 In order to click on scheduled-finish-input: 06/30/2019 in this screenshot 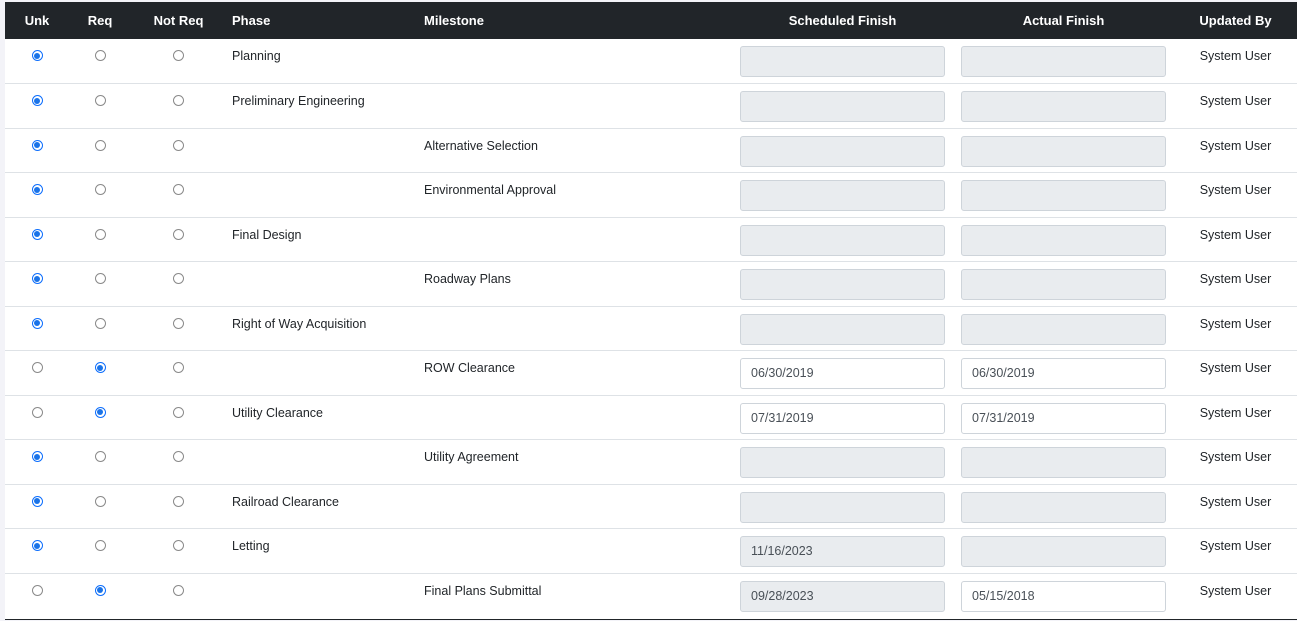, I will do `click(842, 373)`.